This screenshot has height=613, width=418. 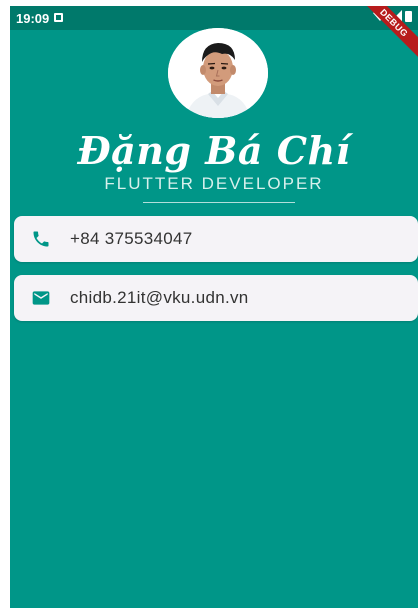 I want to click on email-address: chidb.21it@vku.udn.vn, so click(x=159, y=297).